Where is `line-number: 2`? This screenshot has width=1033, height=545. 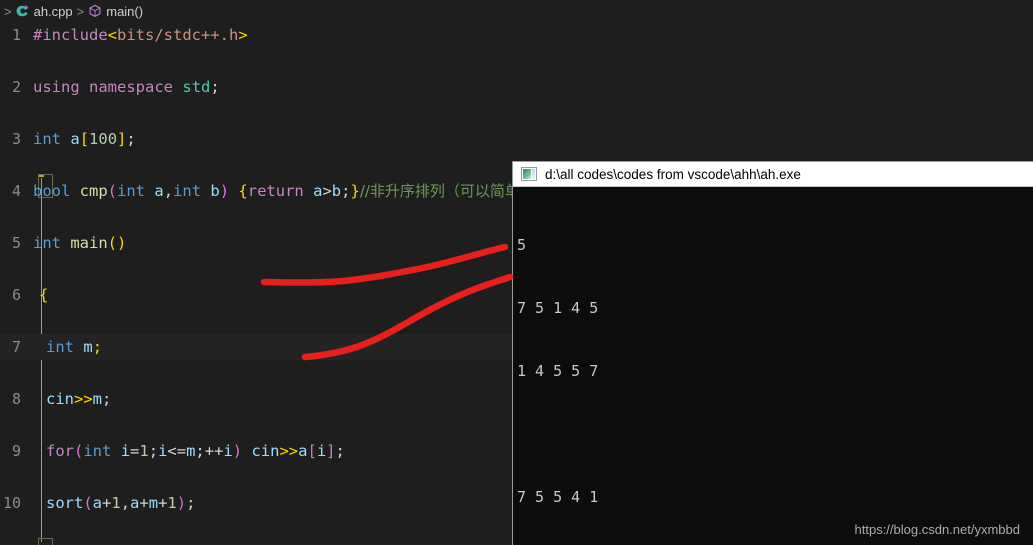
line-number: 2 is located at coordinates (16, 87).